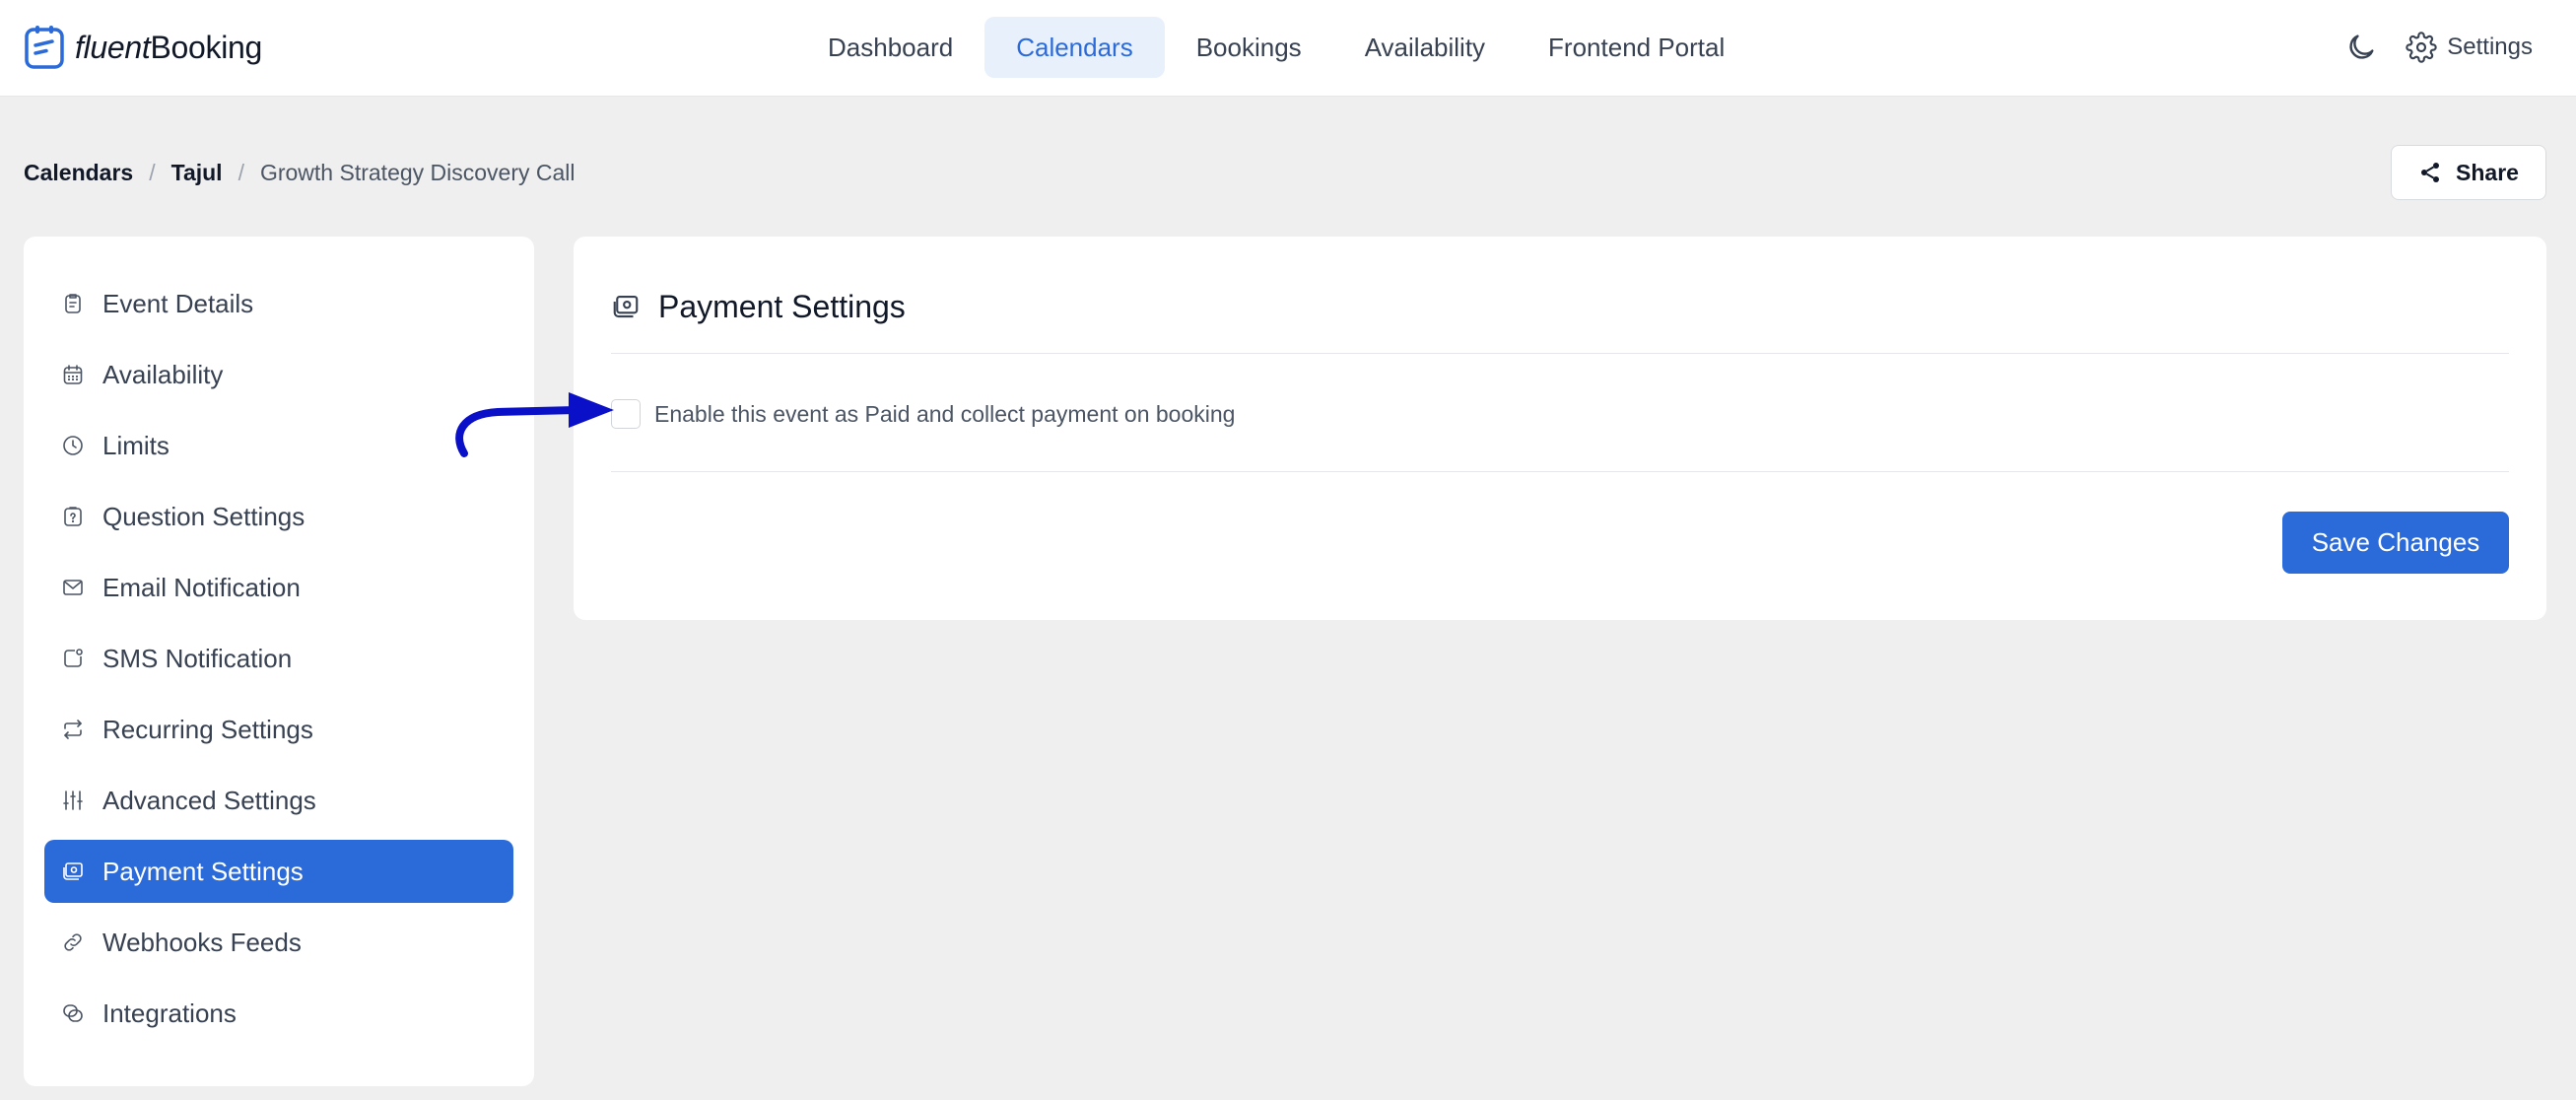 This screenshot has height=1100, width=2576. I want to click on sidebar-item-advanced-settings: Advanced Settings, so click(278, 801).